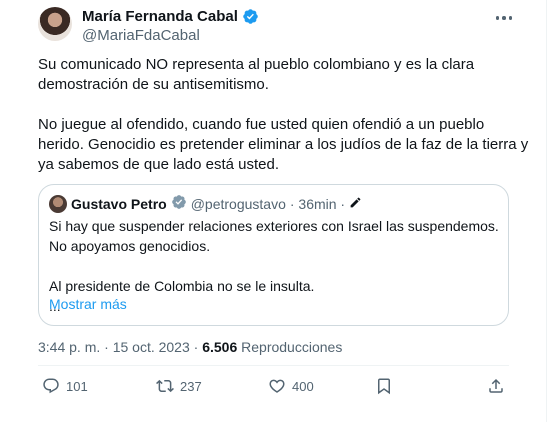 The image size is (555, 422). I want to click on retweet-count: 237, so click(191, 386).